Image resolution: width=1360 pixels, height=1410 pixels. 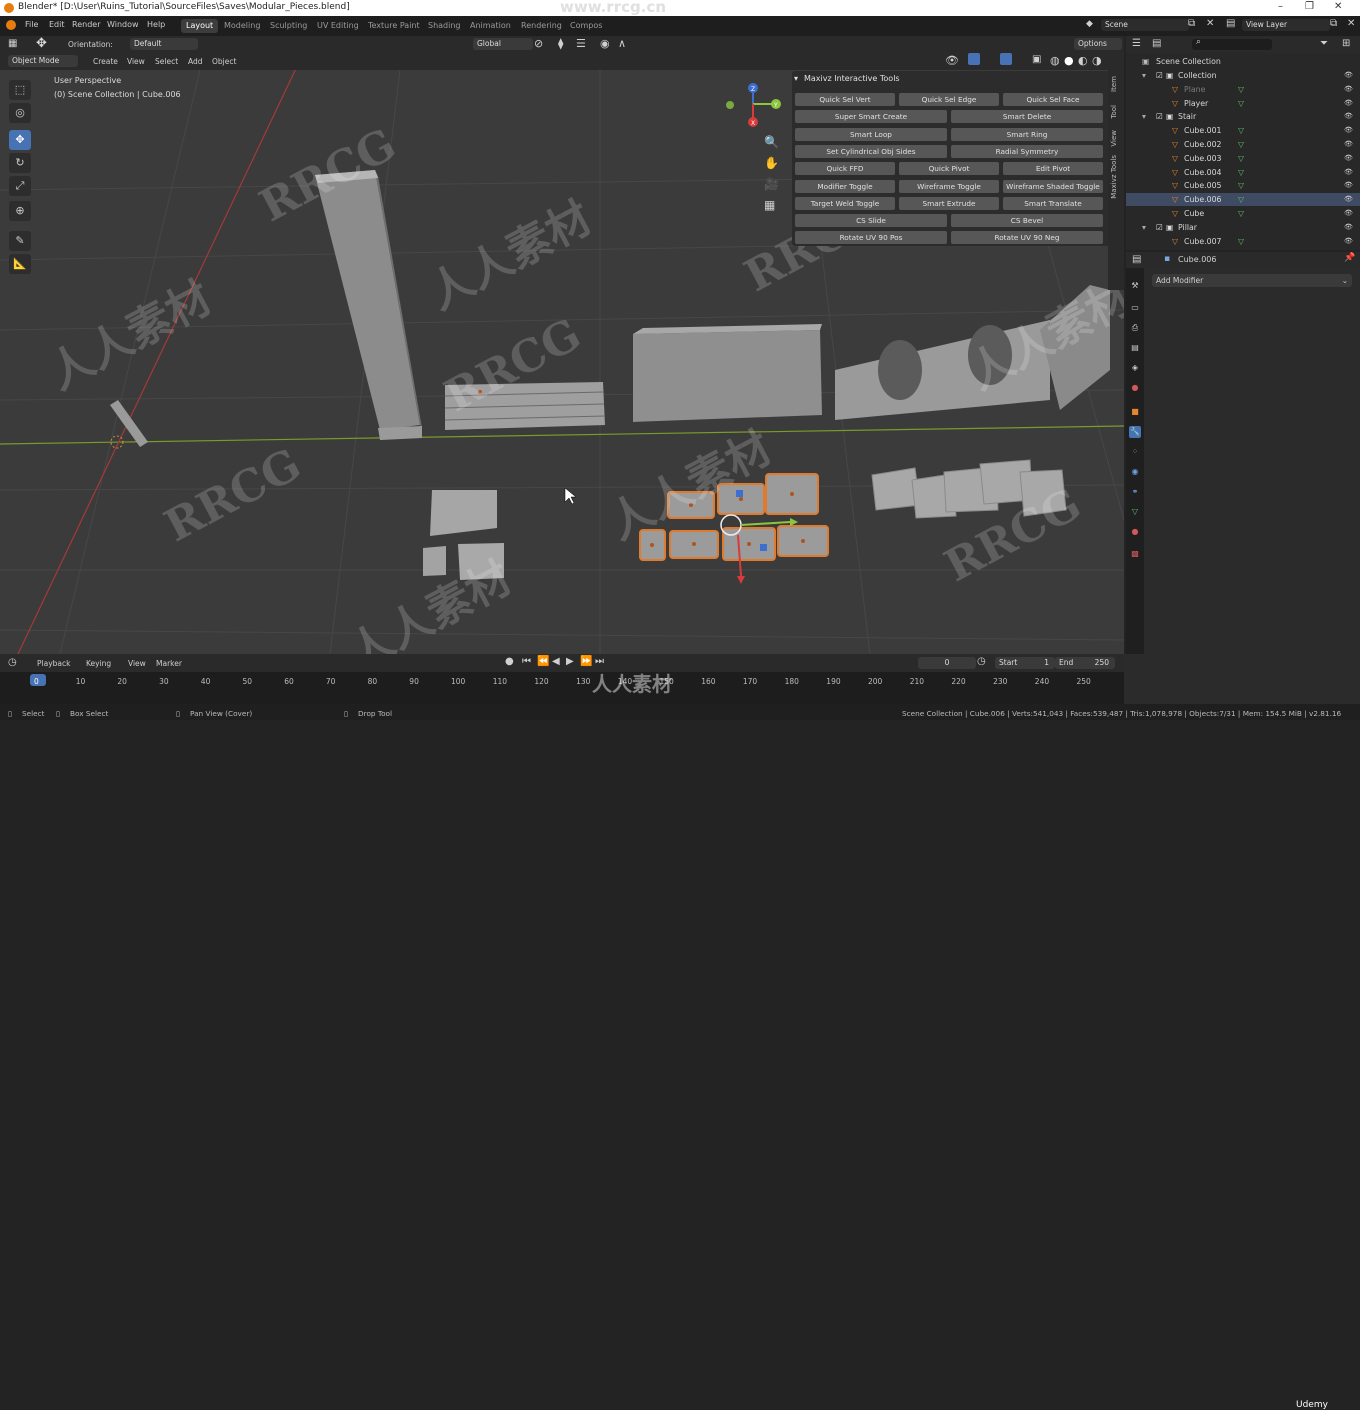 I want to click on jump-start-icon: ⏮, so click(x=526, y=661).